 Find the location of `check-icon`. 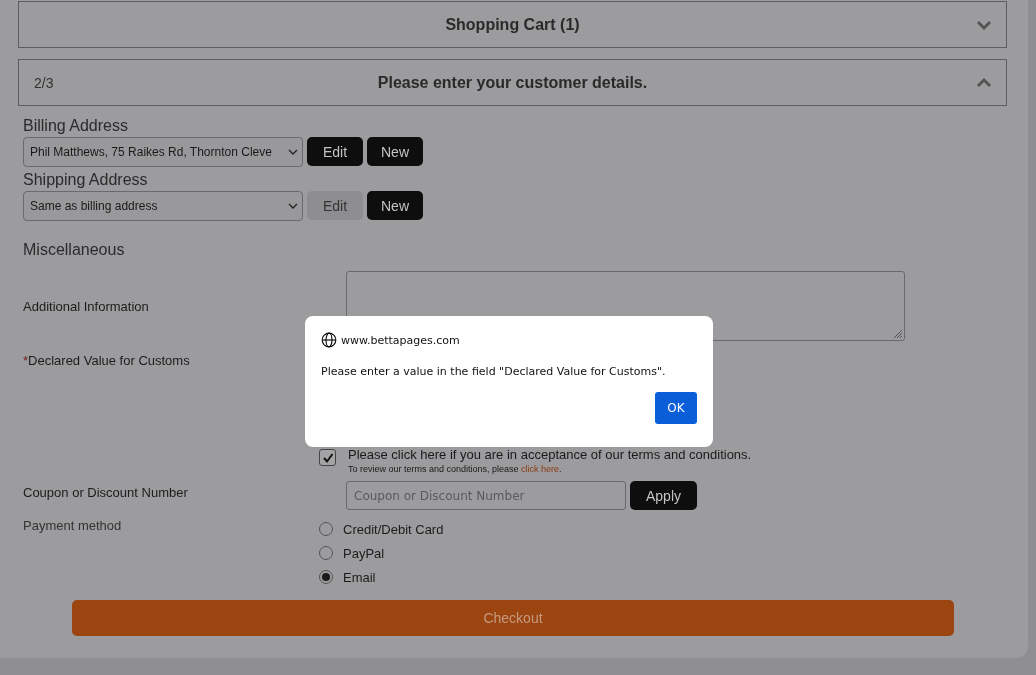

check-icon is located at coordinates (327, 457).